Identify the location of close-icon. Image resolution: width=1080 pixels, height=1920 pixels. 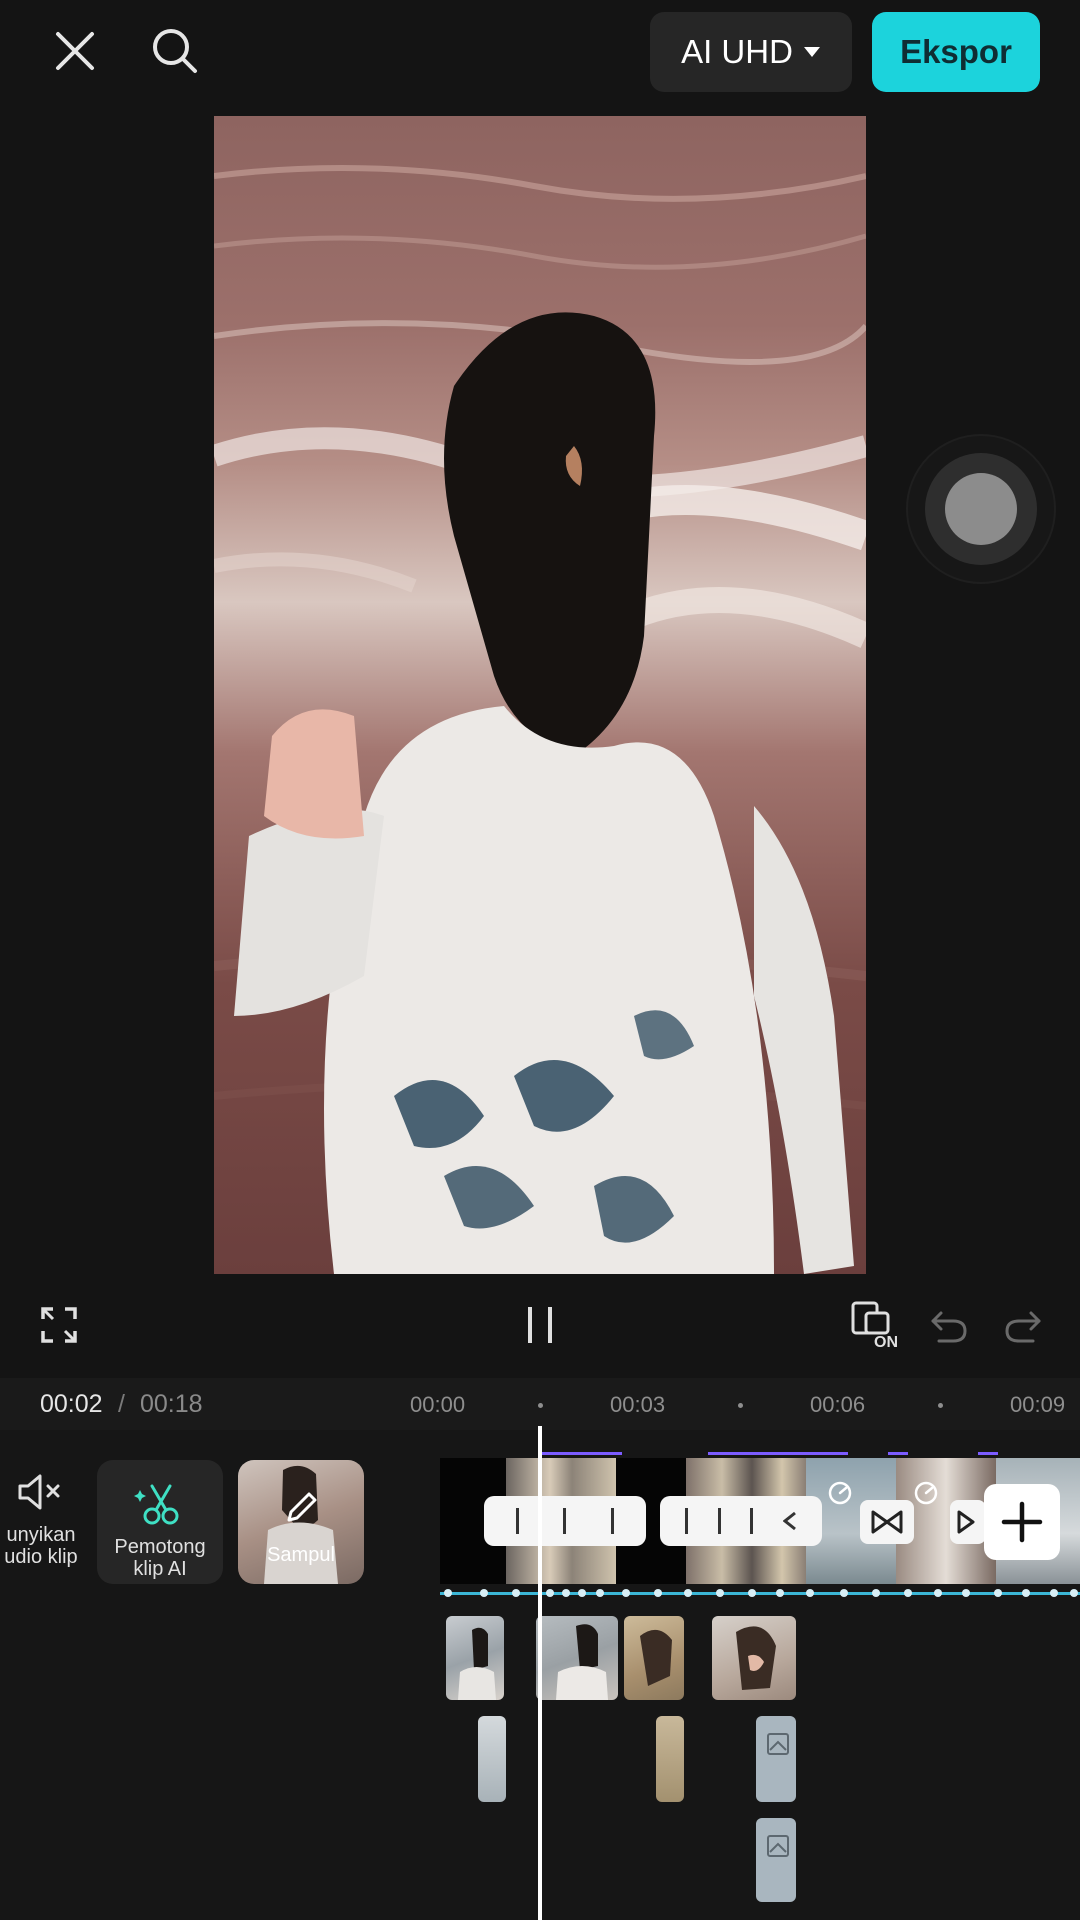
(75, 51).